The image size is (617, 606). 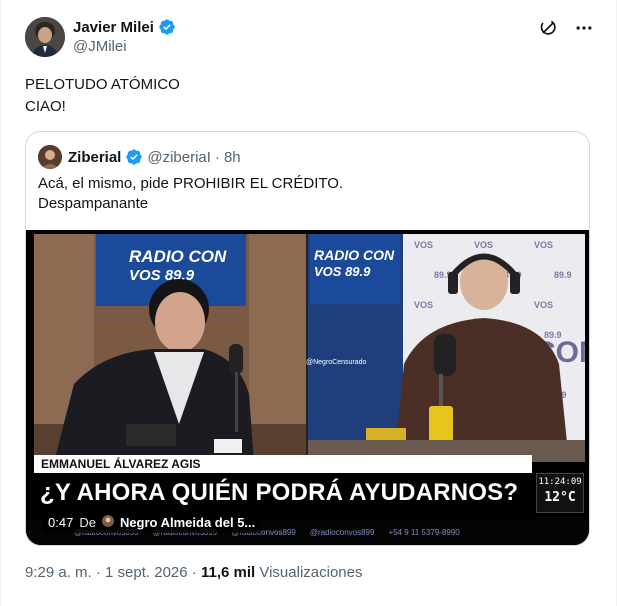 I want to click on video-timecode: 0:47, so click(x=61, y=522).